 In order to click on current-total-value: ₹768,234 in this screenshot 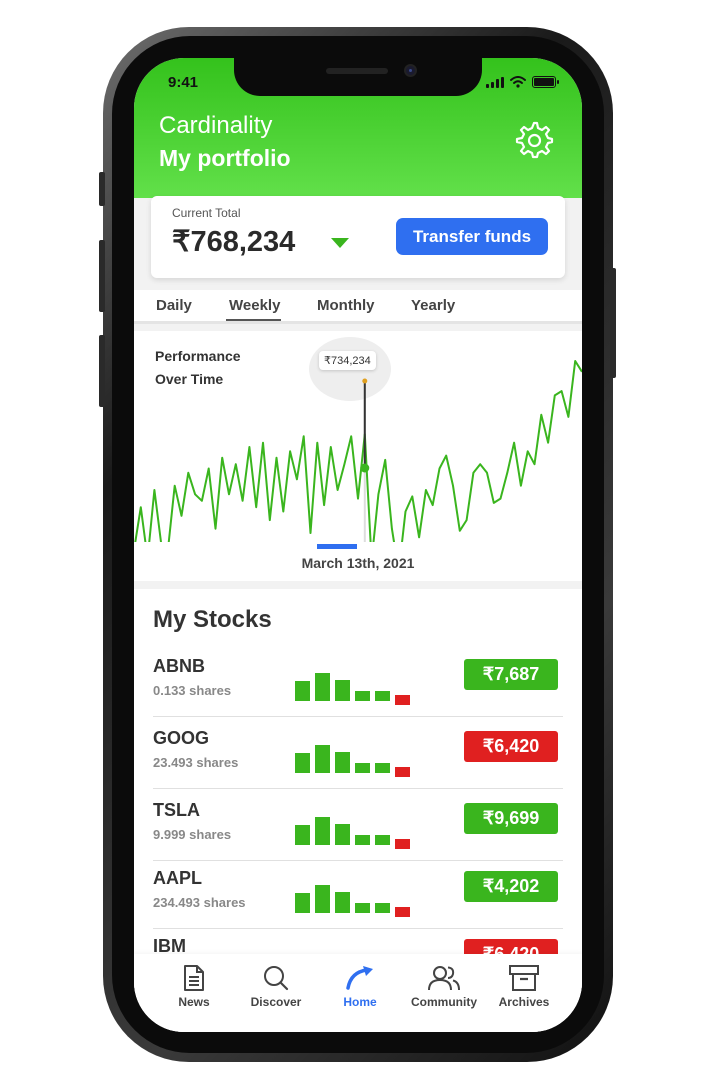, I will do `click(234, 242)`.